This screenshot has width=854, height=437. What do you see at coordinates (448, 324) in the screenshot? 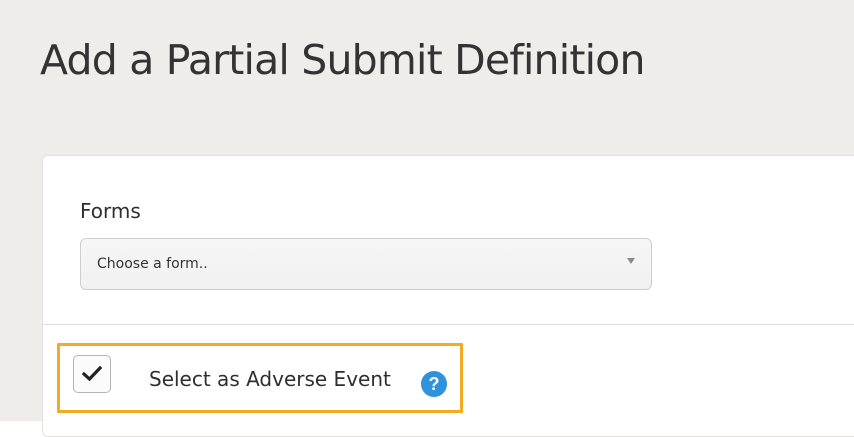
I see `section-divider` at bounding box center [448, 324].